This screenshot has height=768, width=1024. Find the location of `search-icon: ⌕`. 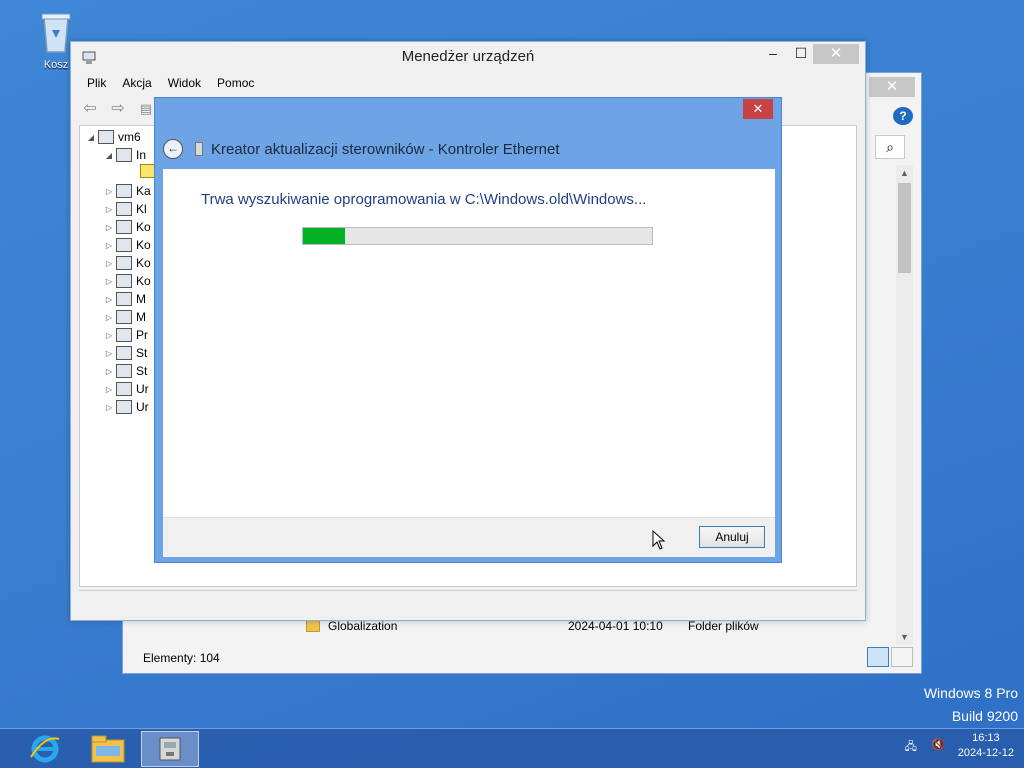

search-icon: ⌕ is located at coordinates (890, 147).